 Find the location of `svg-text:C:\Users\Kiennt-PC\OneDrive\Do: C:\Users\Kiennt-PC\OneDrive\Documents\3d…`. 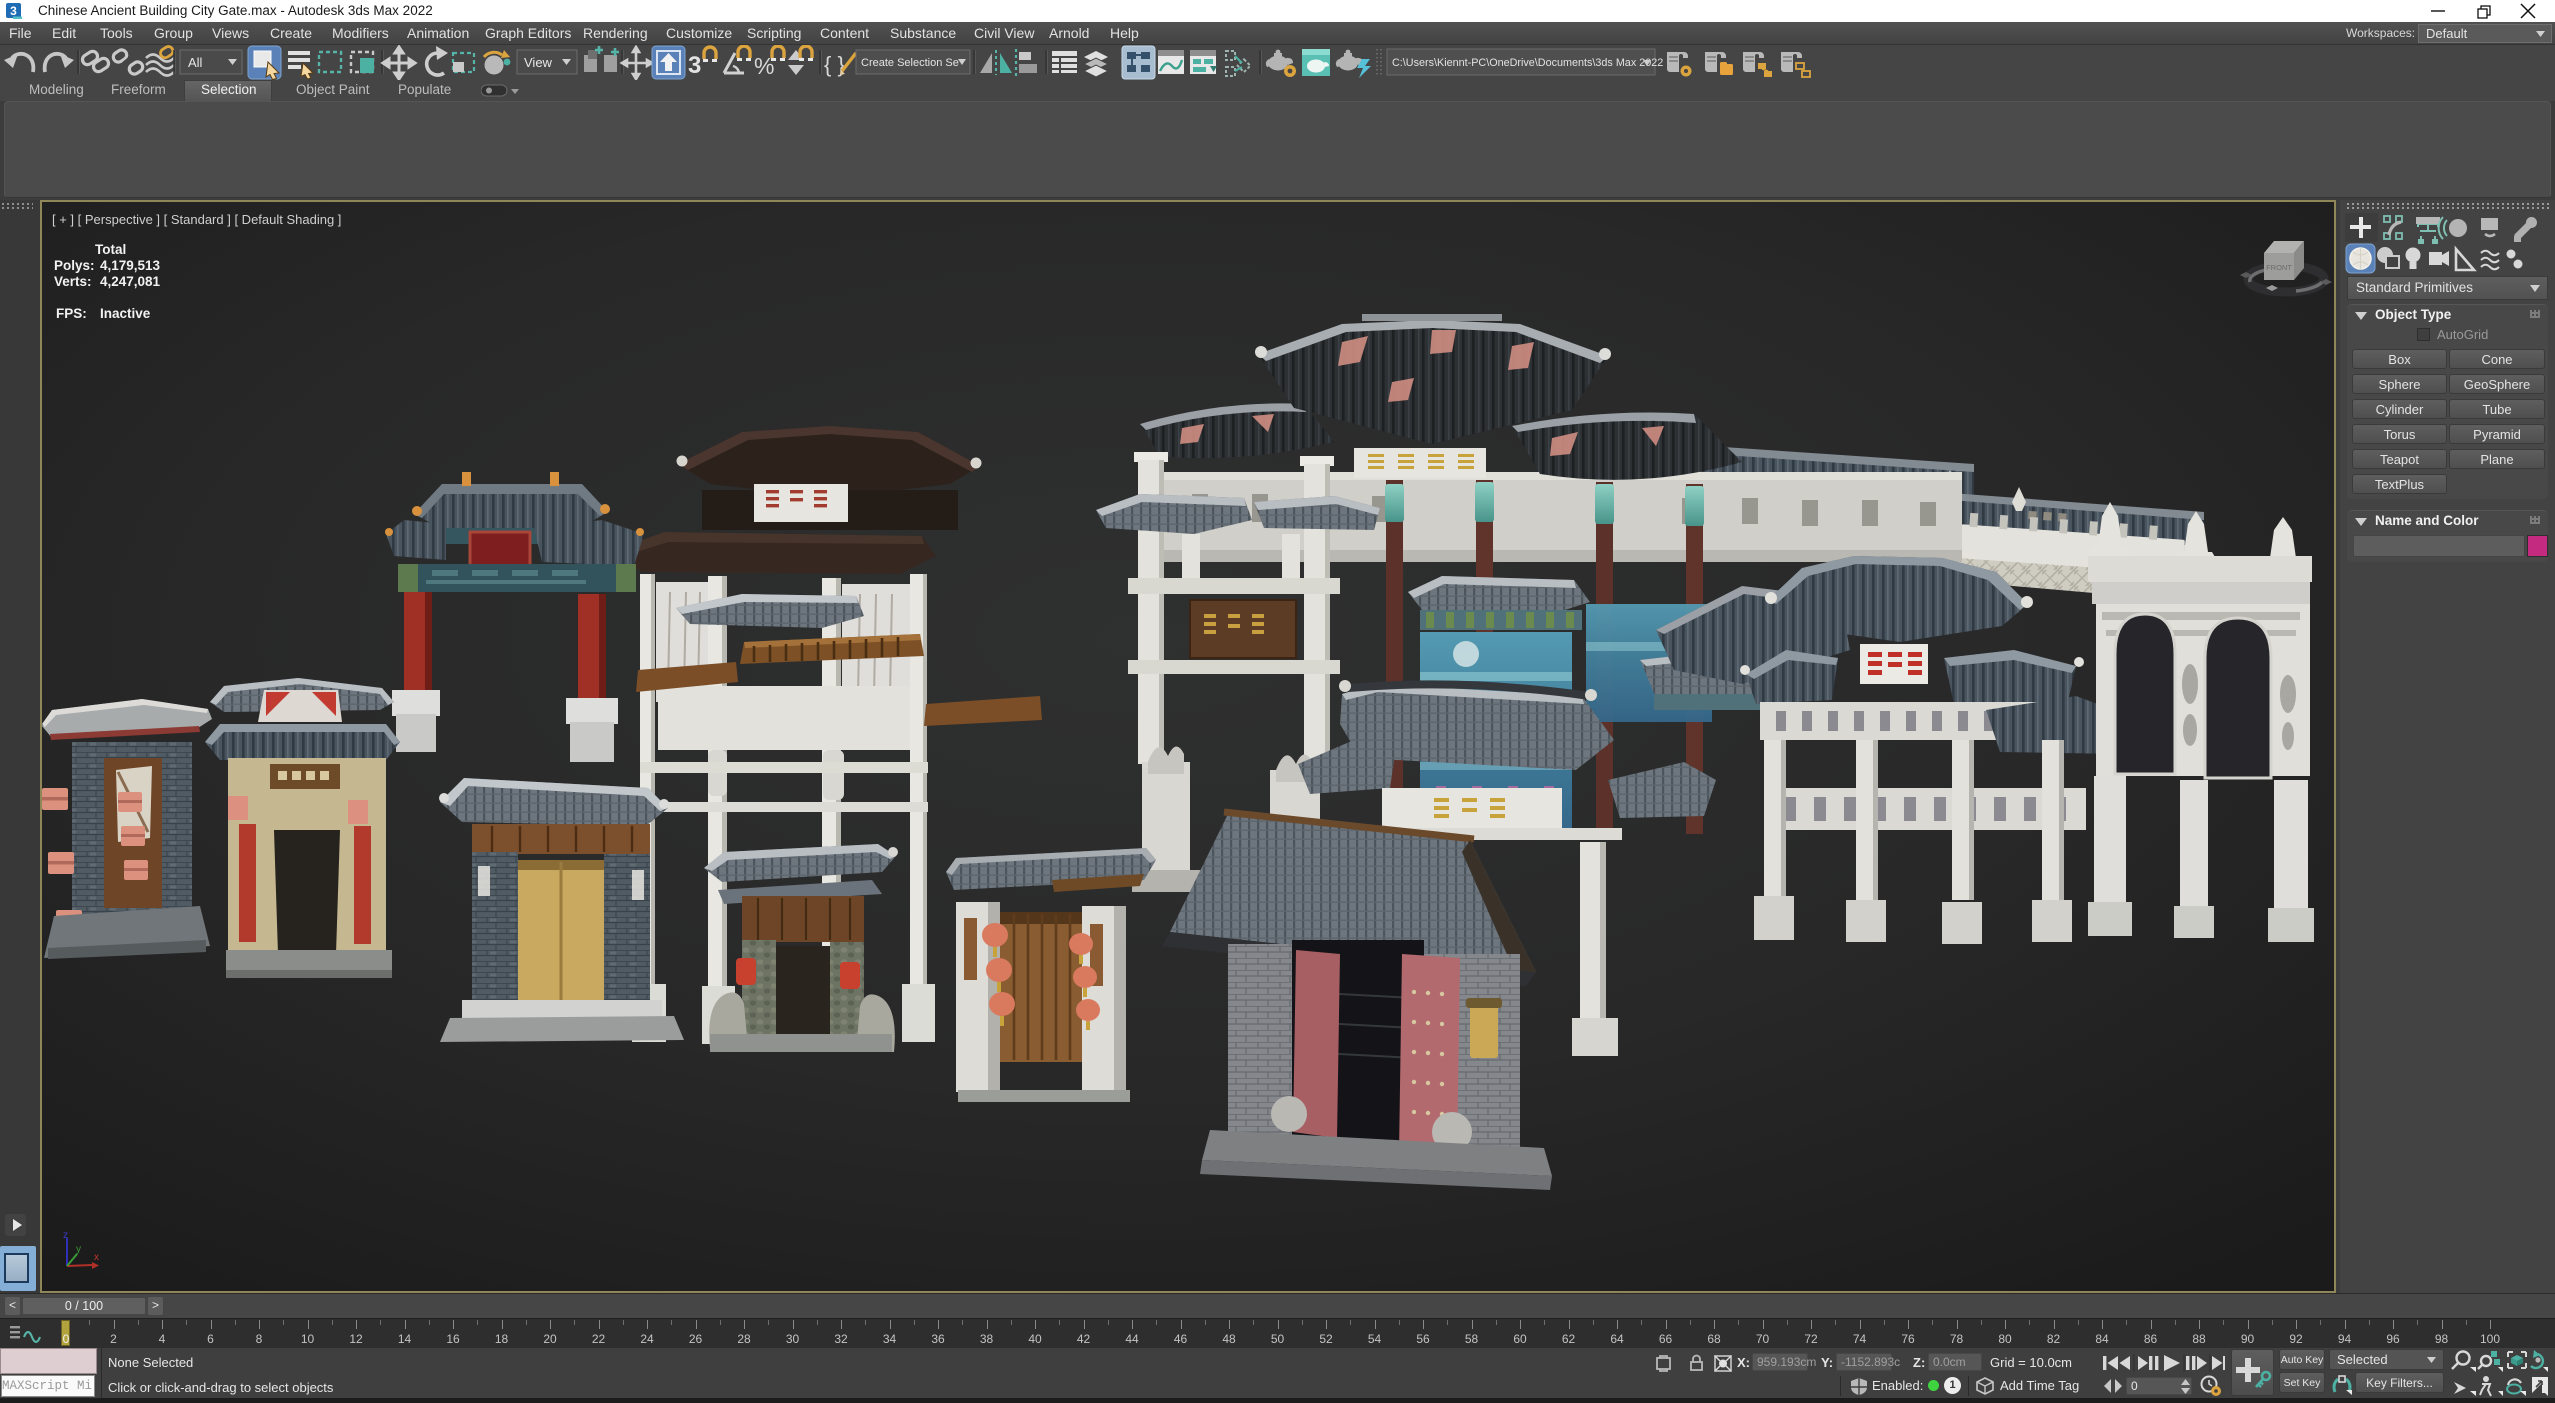

svg-text:C:\Users\Kiennt-PC\OneDrive\Do: C:\Users\Kiennt-PC\OneDrive\Documents\3d… is located at coordinates (1527, 63).